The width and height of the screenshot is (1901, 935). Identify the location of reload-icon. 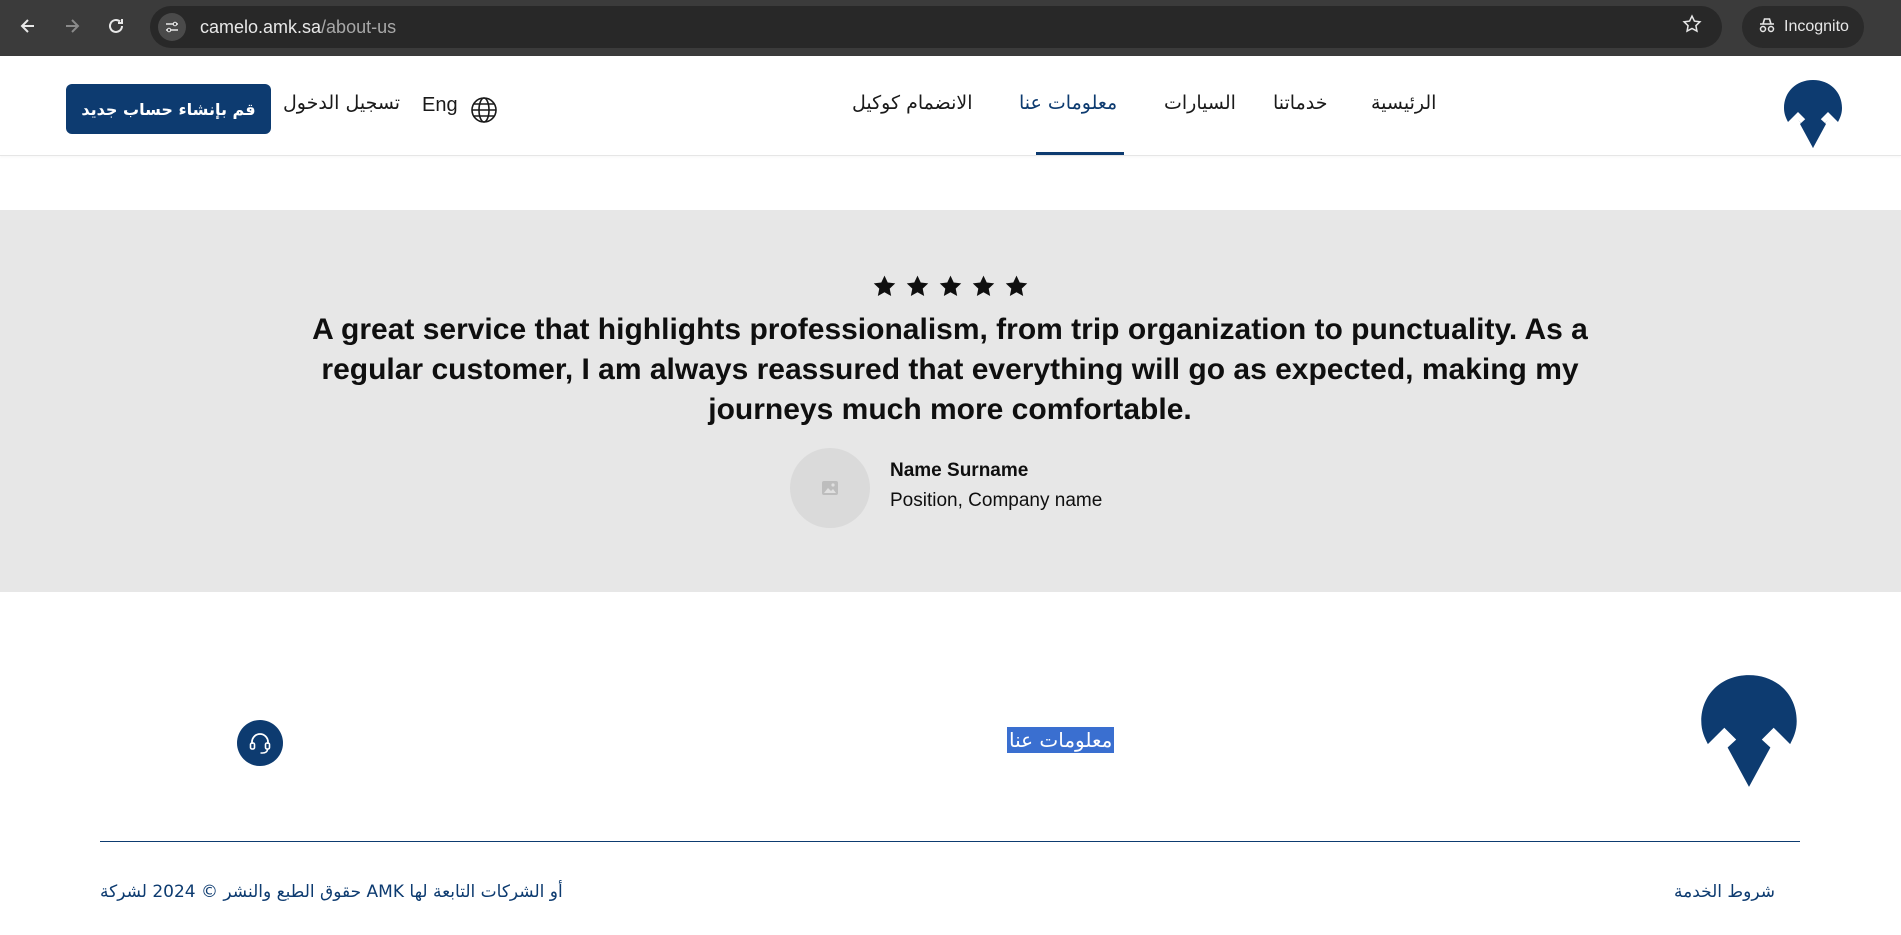
(116, 26).